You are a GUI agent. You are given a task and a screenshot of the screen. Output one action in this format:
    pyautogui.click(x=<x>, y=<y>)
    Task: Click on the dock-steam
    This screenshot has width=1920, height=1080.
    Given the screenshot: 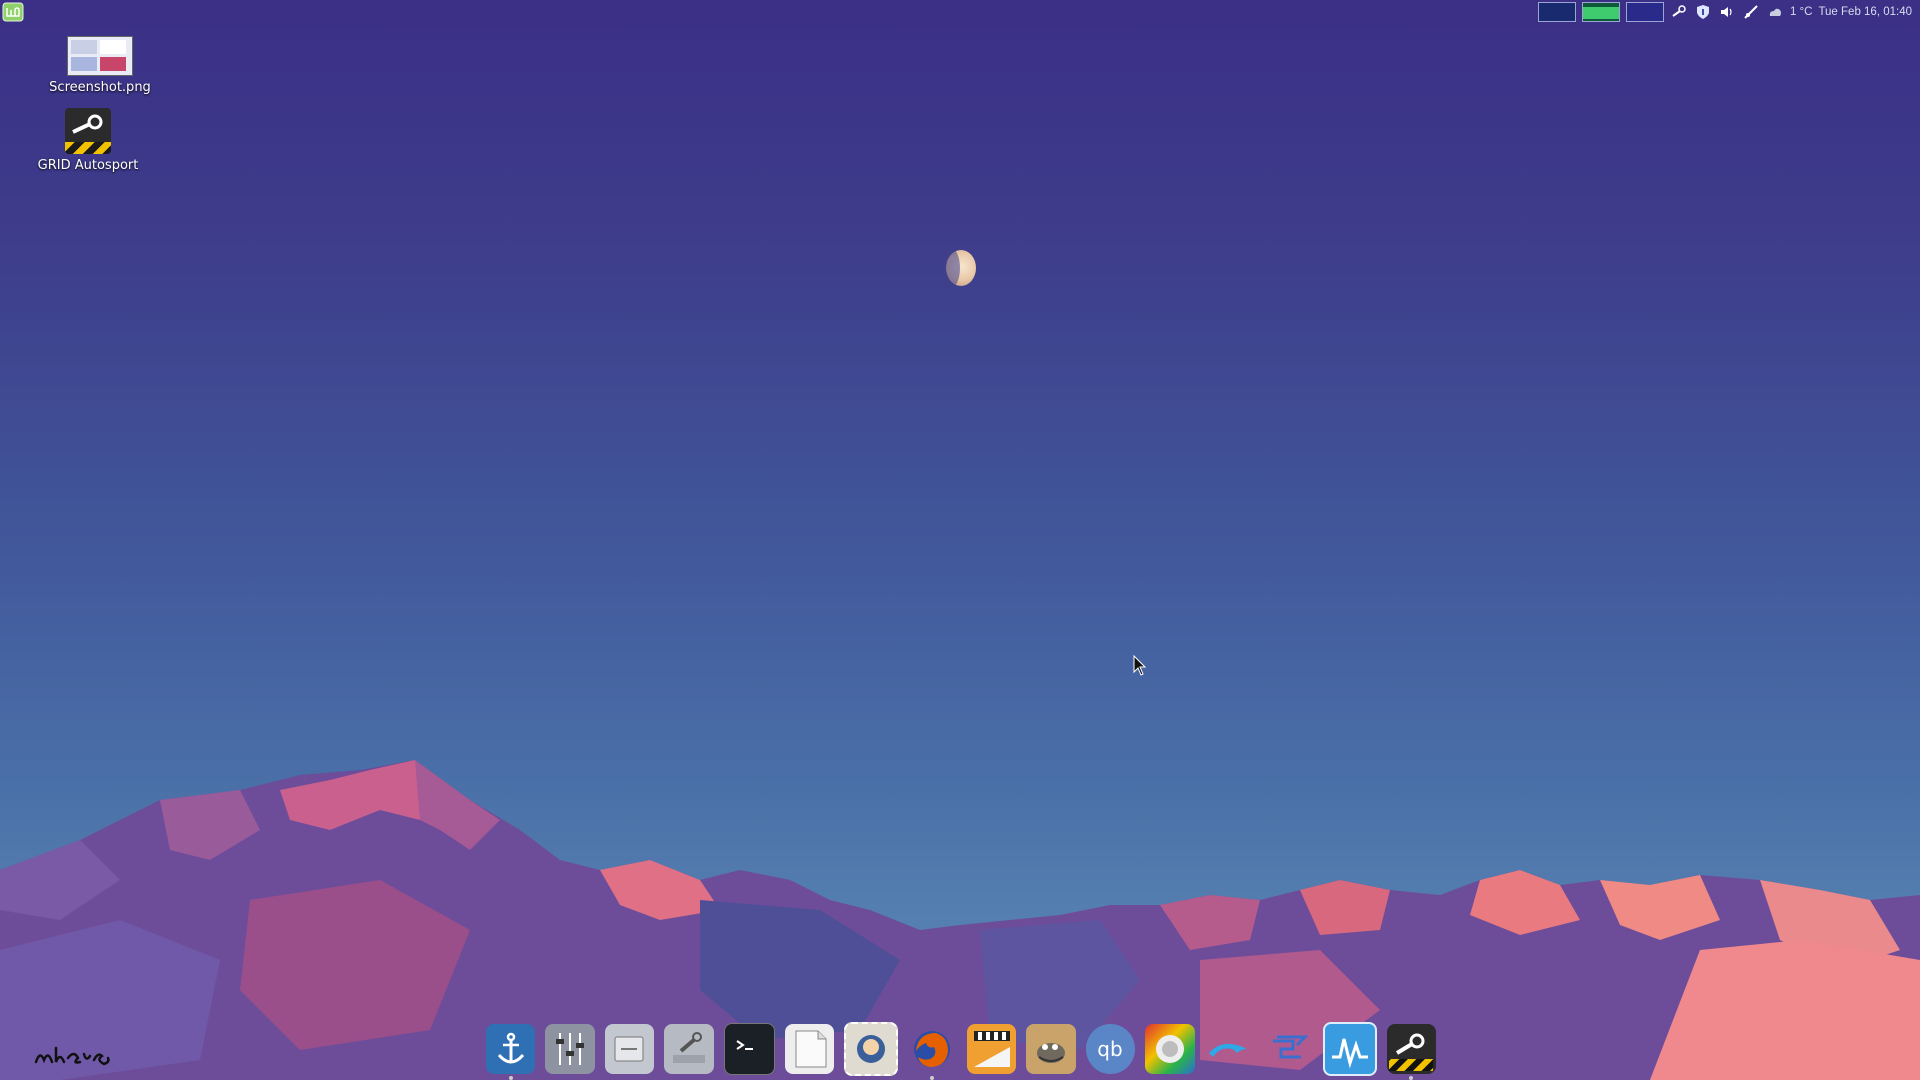 What is the action you would take?
    pyautogui.click(x=1411, y=1052)
    